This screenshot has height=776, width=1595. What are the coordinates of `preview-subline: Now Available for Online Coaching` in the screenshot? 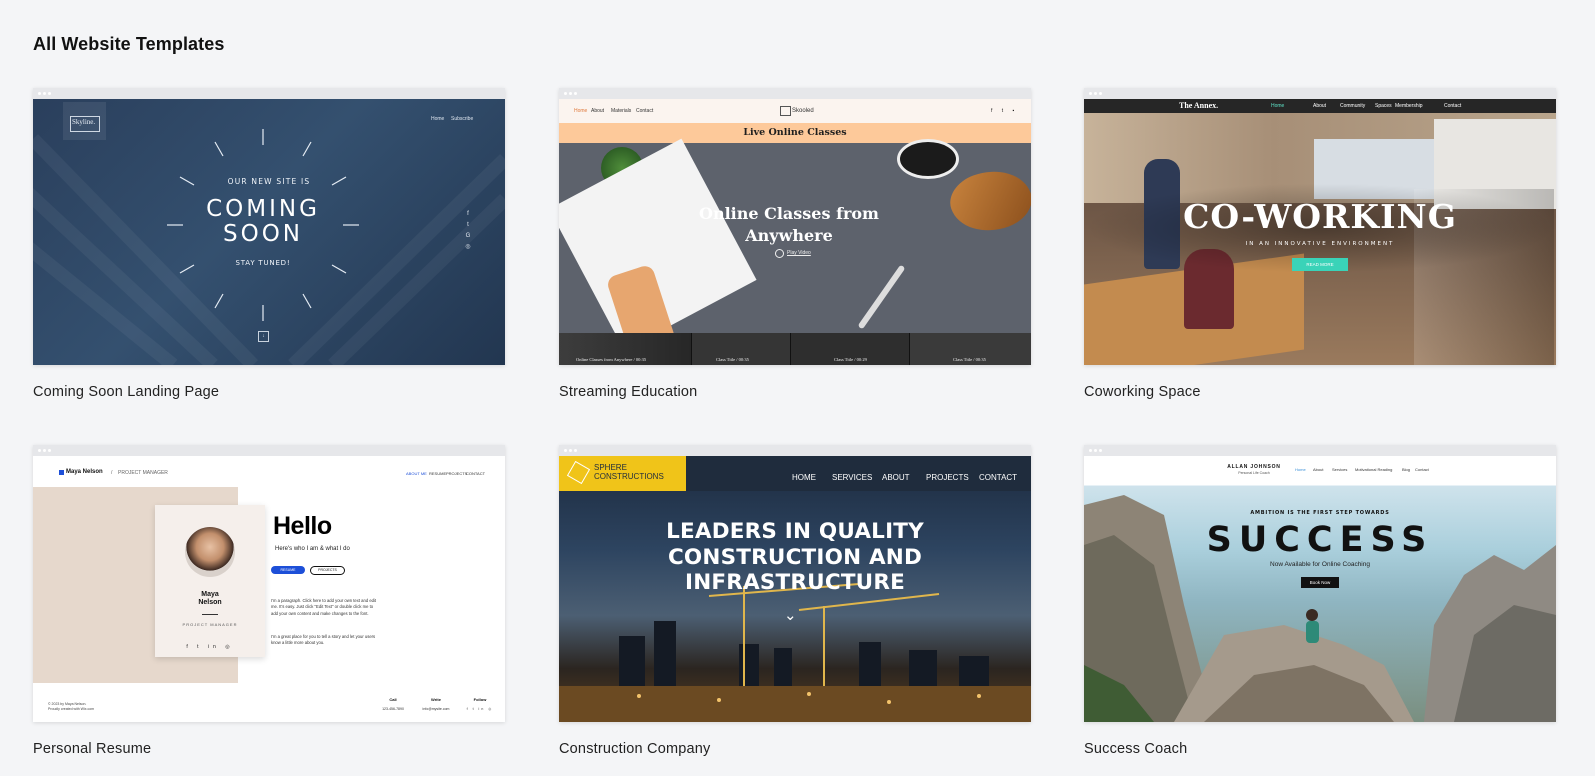 It's located at (1320, 564).